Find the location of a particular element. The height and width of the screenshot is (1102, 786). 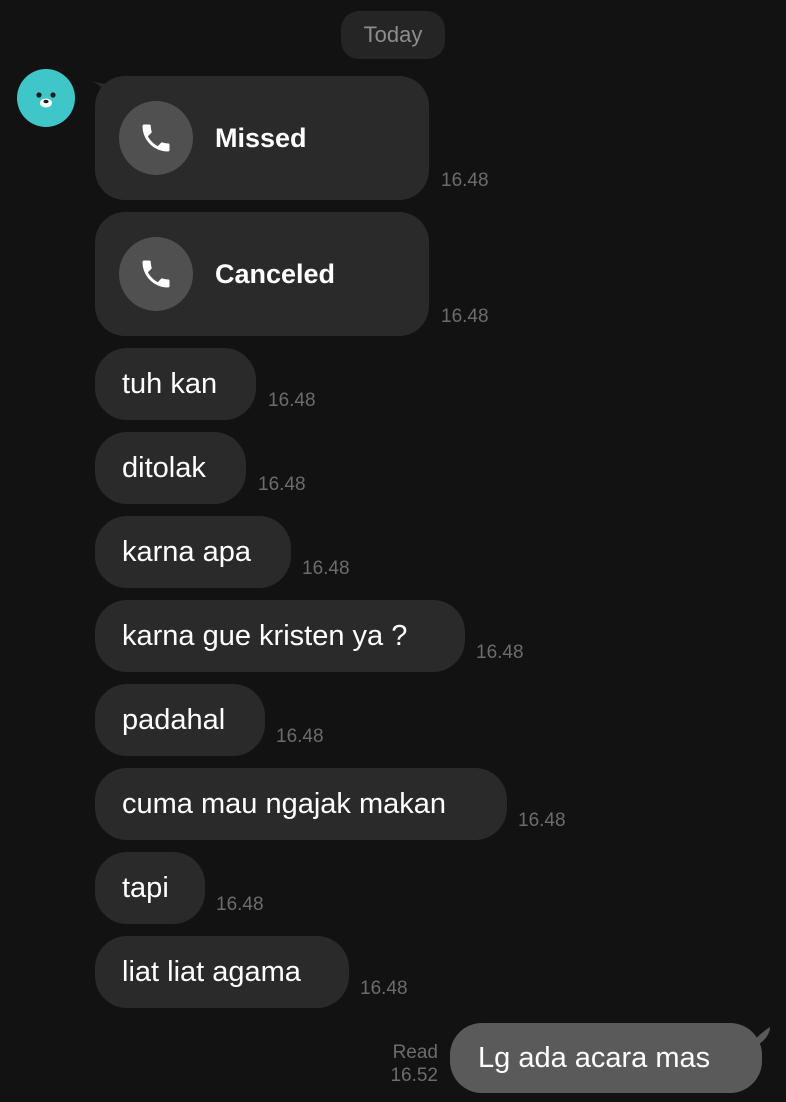

message-text: padahal is located at coordinates (174, 719).